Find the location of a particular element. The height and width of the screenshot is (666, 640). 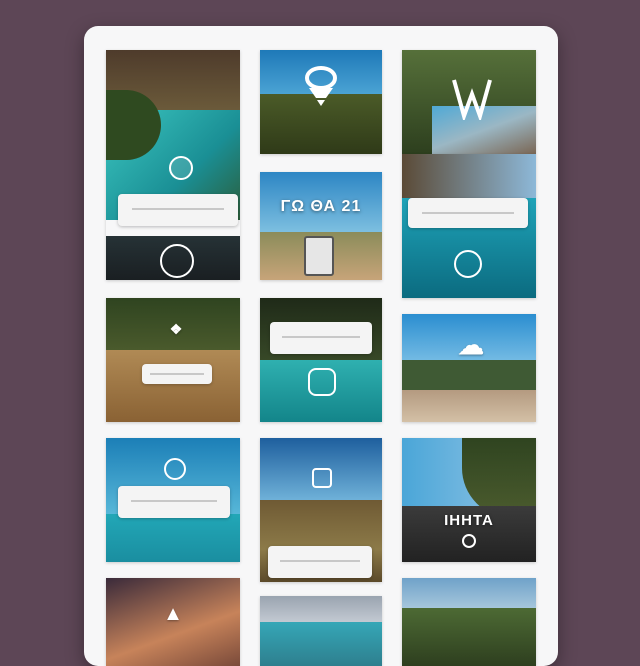

gallery-tile-lagoon-water is located at coordinates (469, 226).